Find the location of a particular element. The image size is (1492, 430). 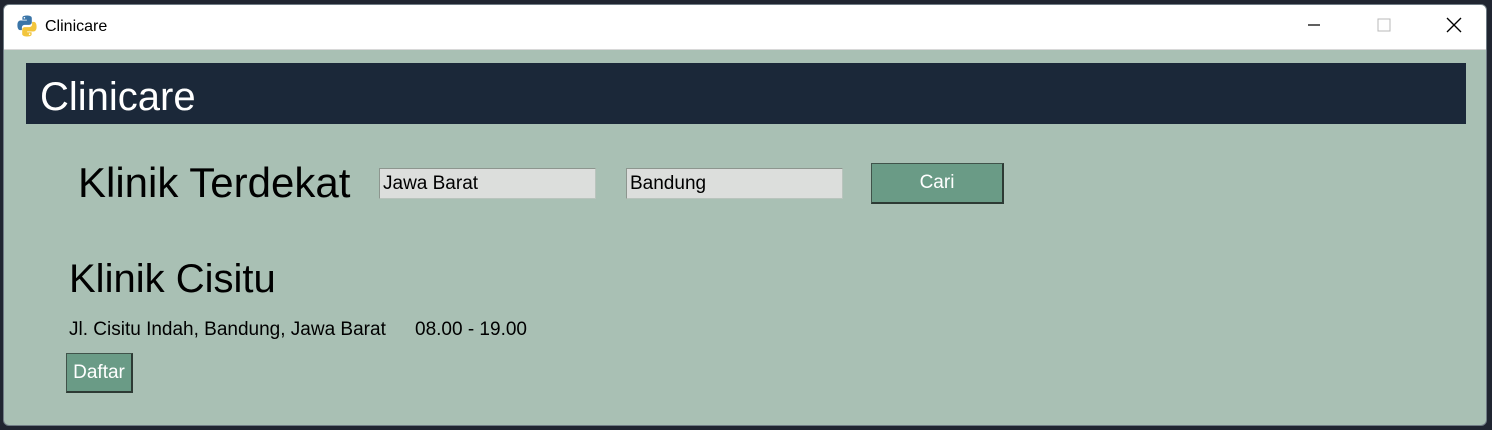

close-button is located at coordinates (1452, 27).